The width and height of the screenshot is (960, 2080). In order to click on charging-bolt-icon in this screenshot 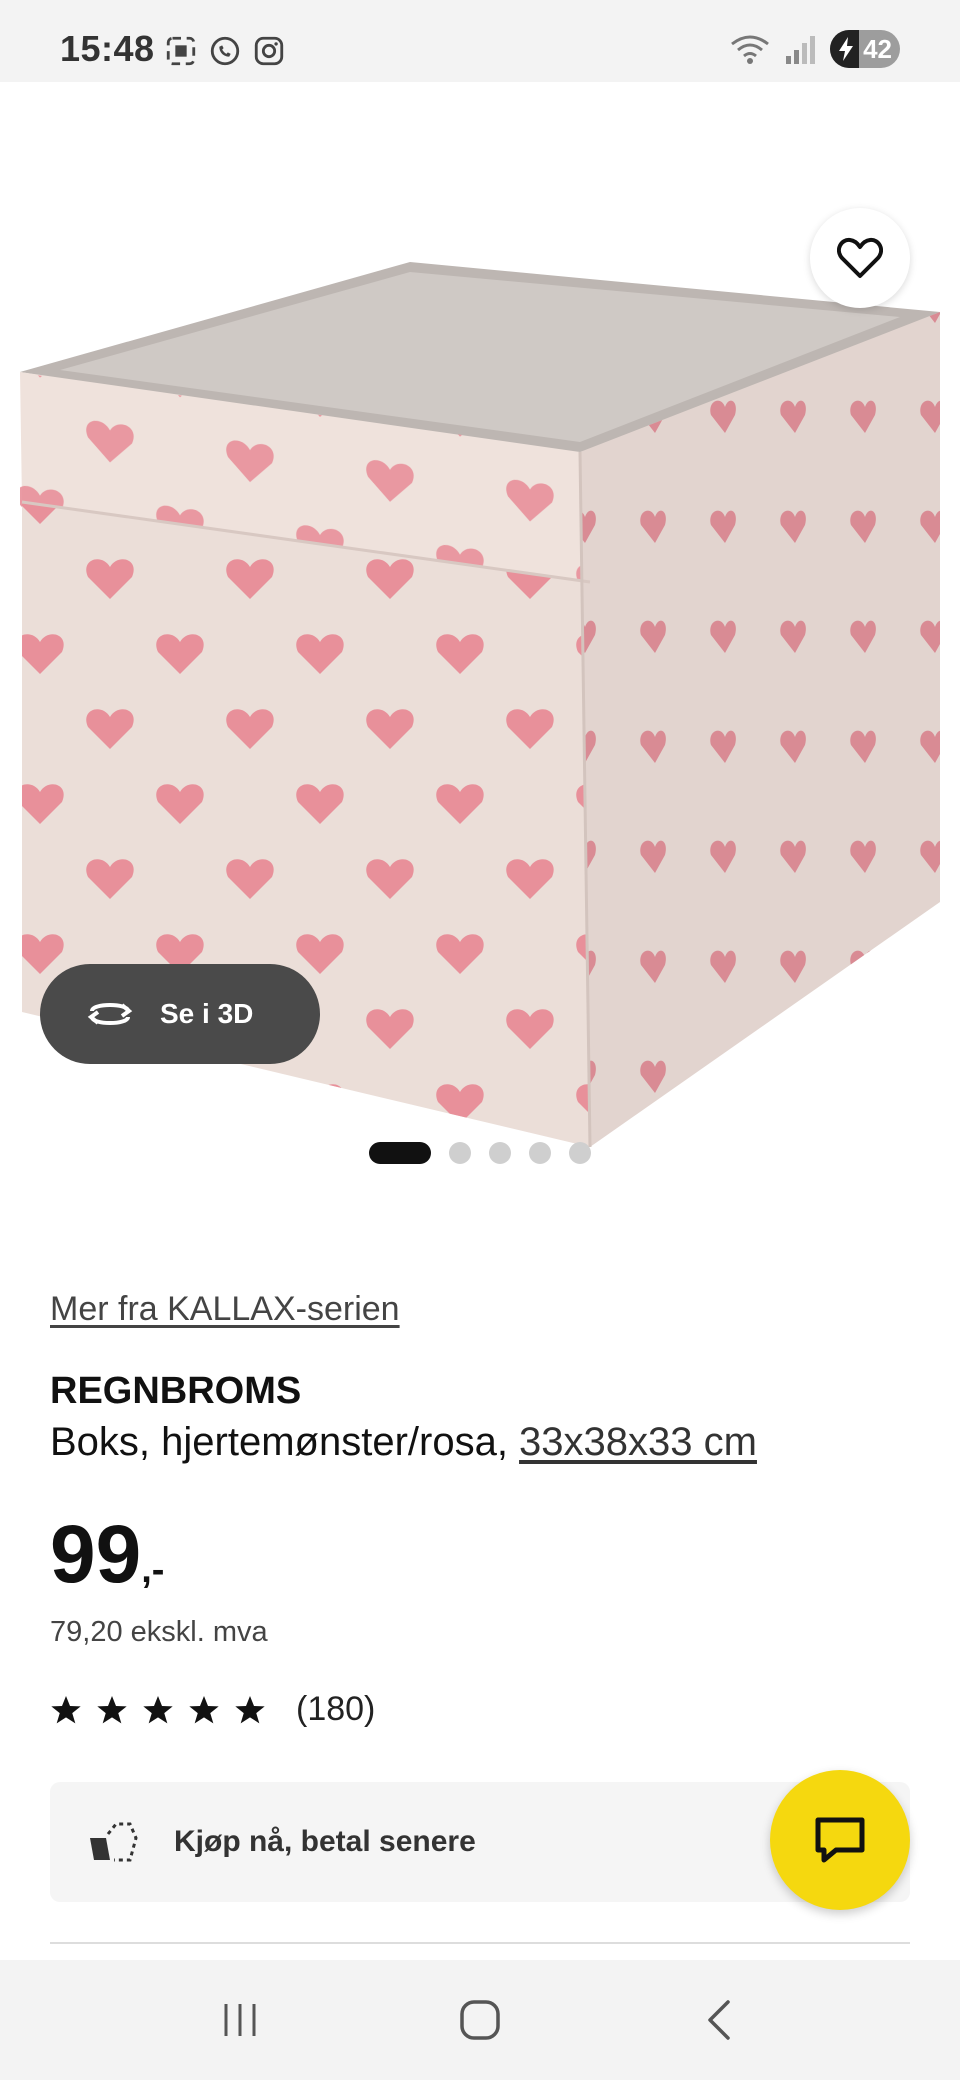, I will do `click(846, 49)`.